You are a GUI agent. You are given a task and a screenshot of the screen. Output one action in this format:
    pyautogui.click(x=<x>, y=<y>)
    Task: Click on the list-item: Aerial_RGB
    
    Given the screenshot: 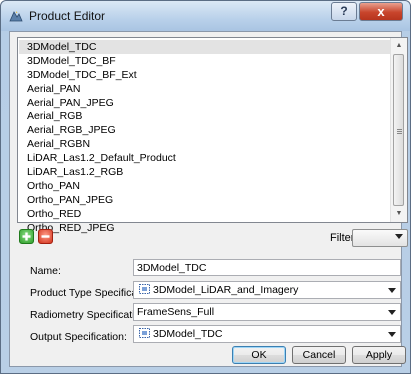 What is the action you would take?
    pyautogui.click(x=205, y=116)
    